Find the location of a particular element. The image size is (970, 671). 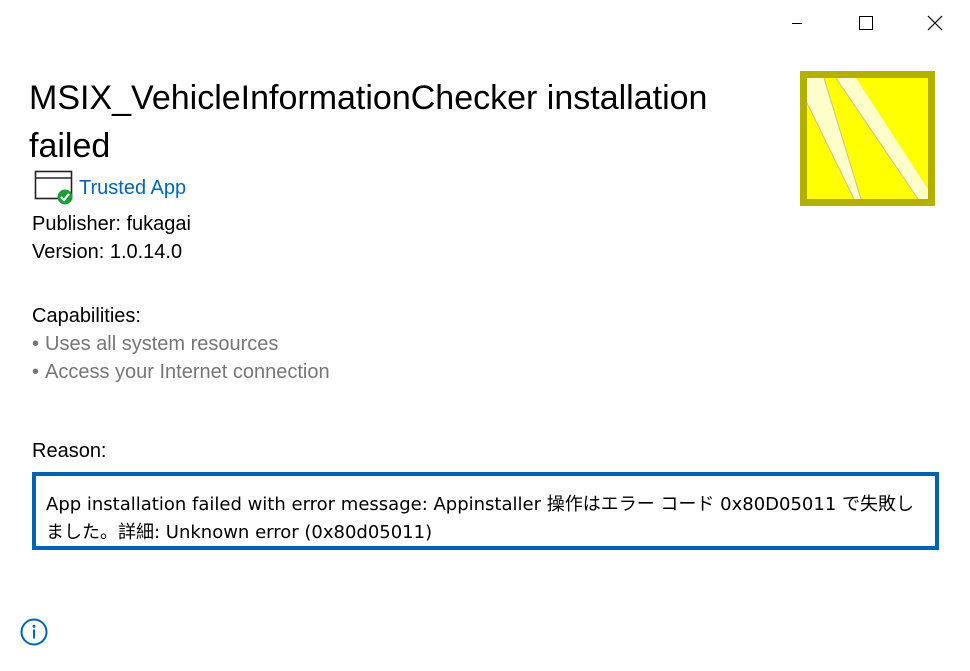

capabilities-heading: Capabilities: is located at coordinates (86, 316).